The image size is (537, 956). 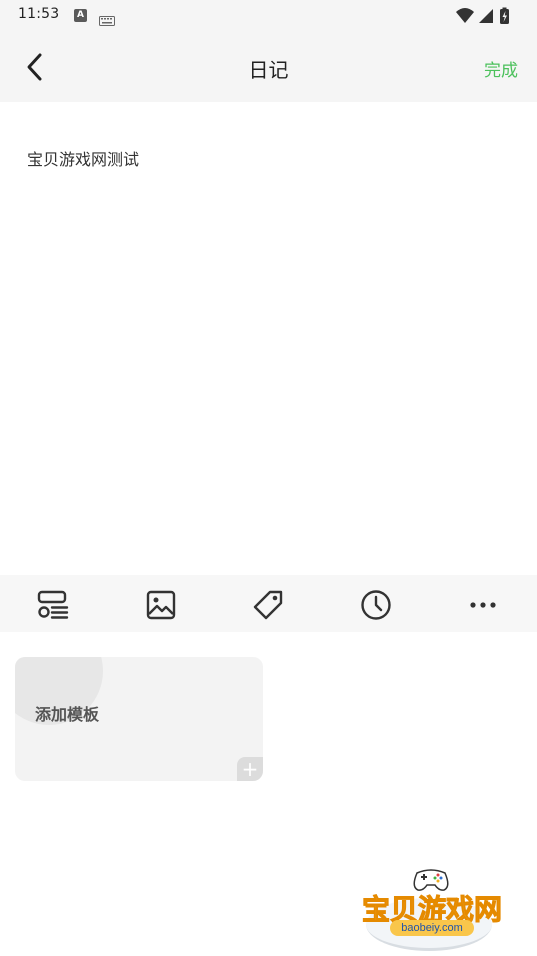 I want to click on watermark-url: baobeiy.com, so click(x=432, y=928).